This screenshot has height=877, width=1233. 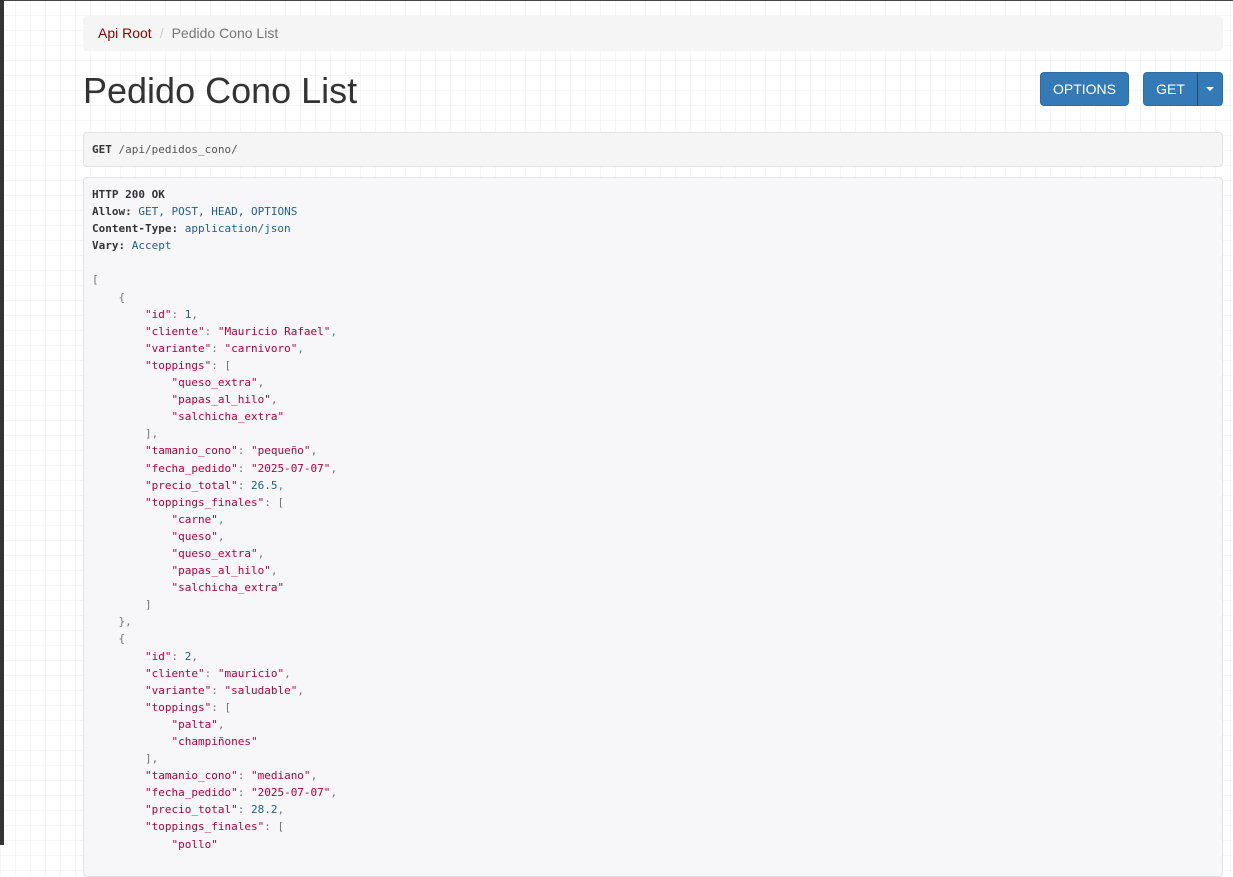 What do you see at coordinates (178, 690) in the screenshot?
I see `json-token: "variante"` at bounding box center [178, 690].